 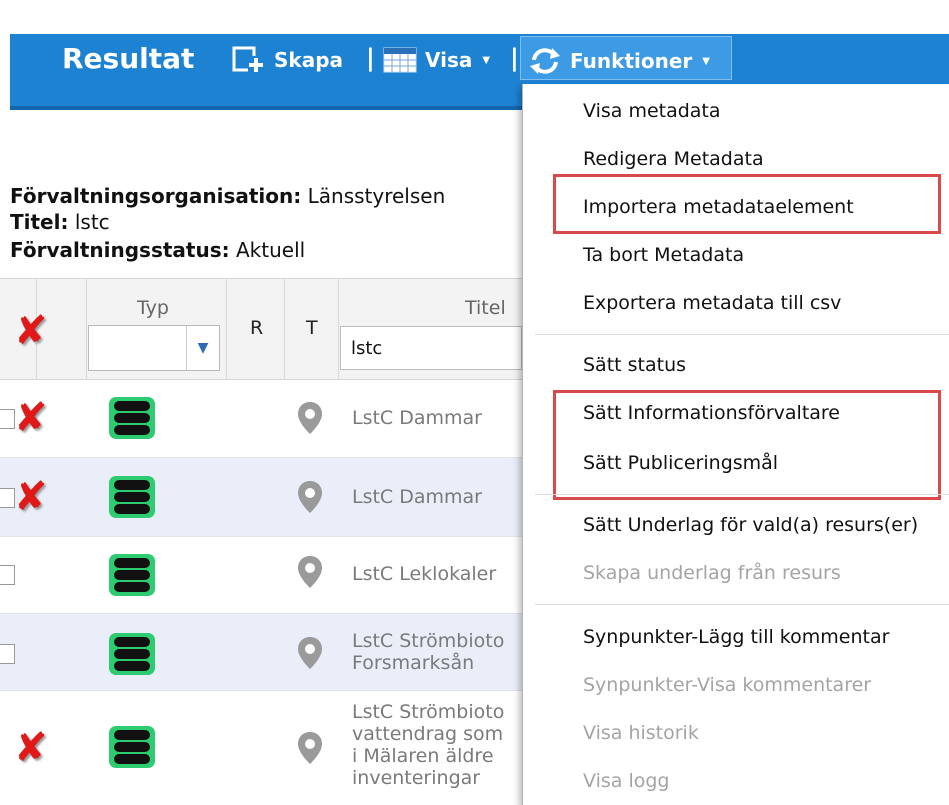 I want to click on org-value: Länsstyrelsen, so click(x=376, y=196).